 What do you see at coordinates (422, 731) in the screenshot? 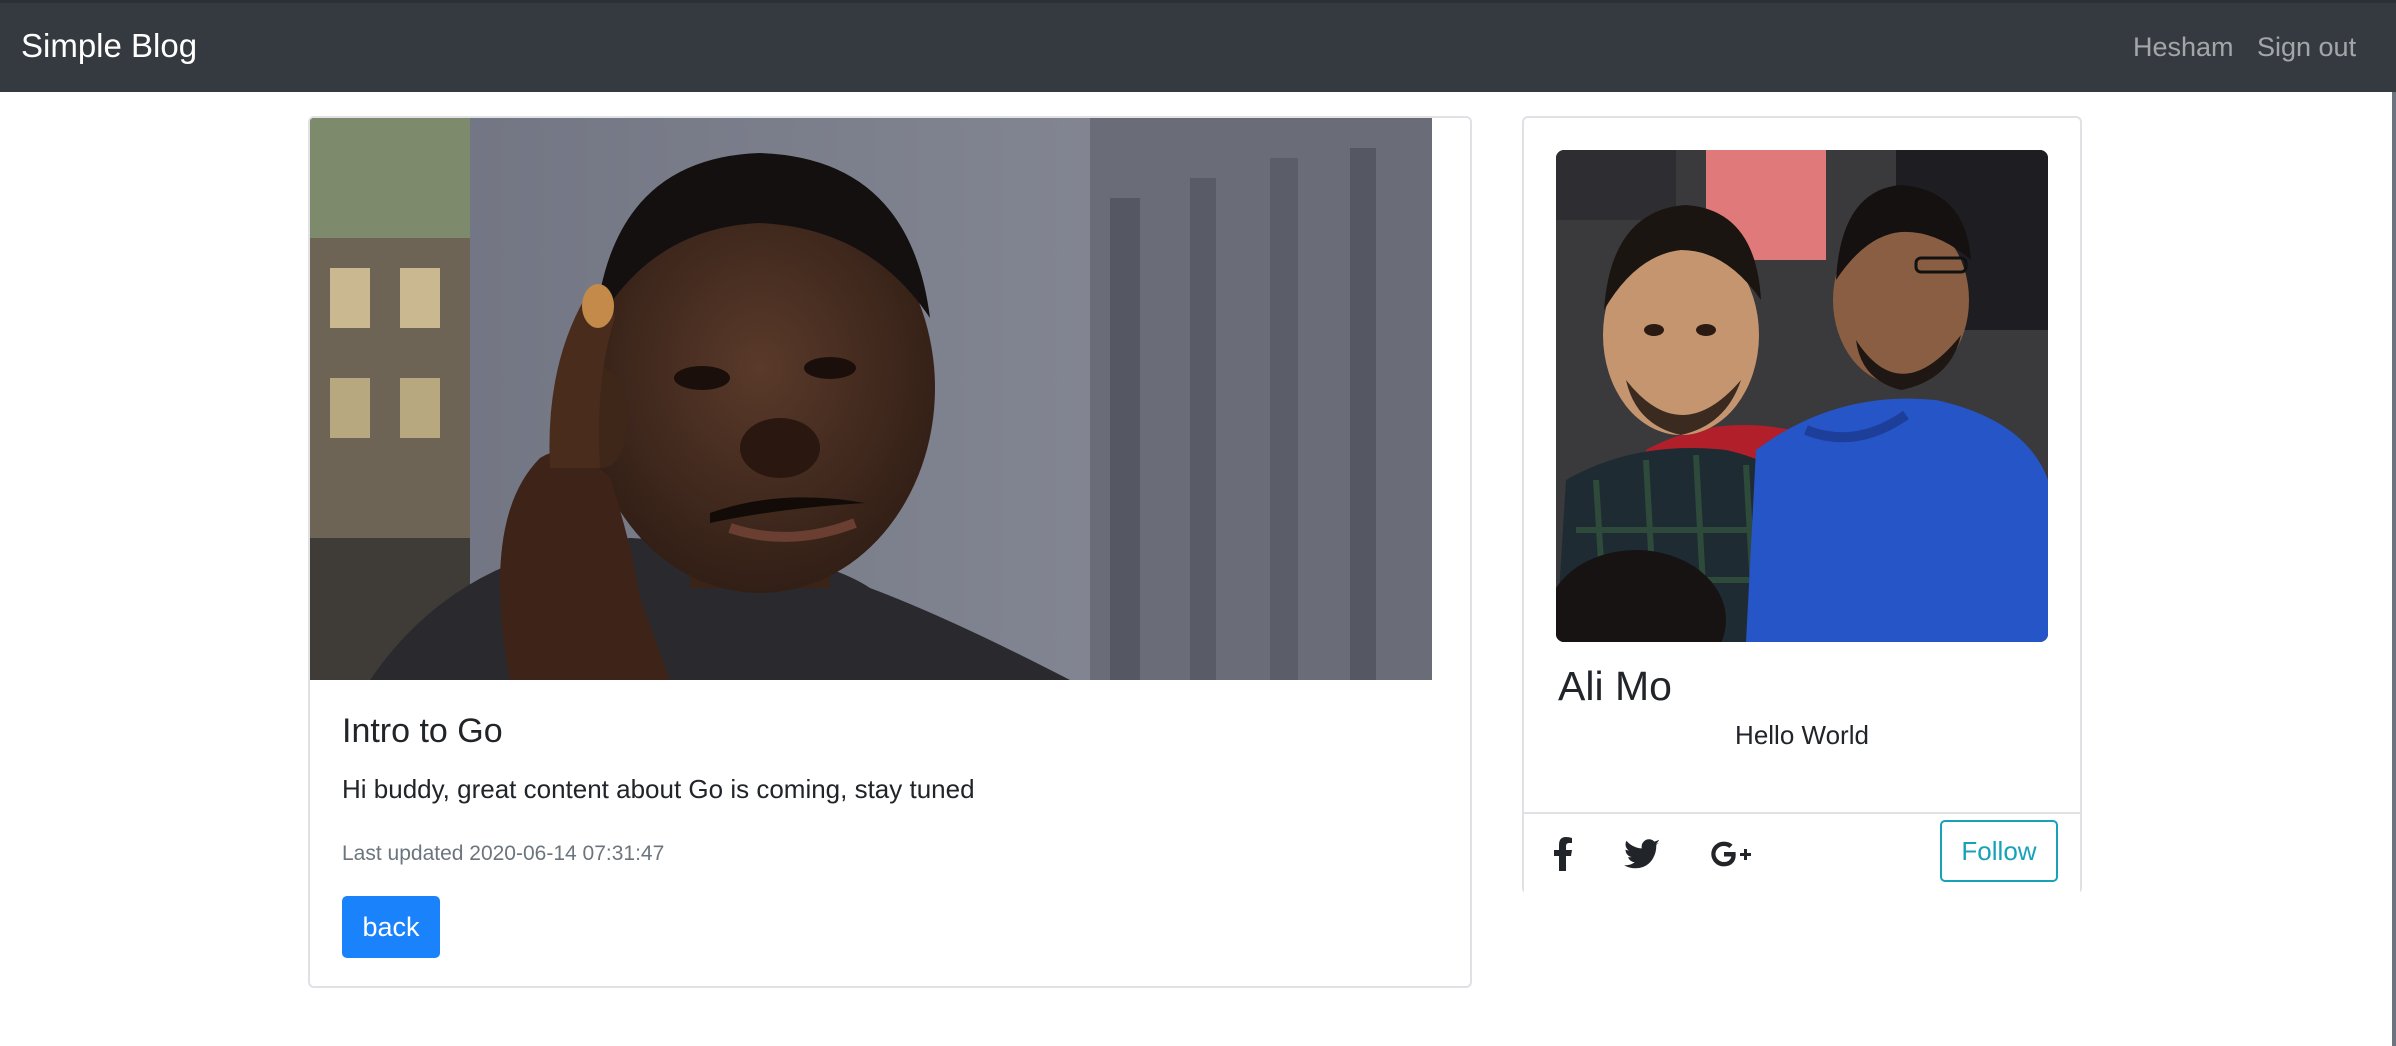
I see `post-title: Intro to Go` at bounding box center [422, 731].